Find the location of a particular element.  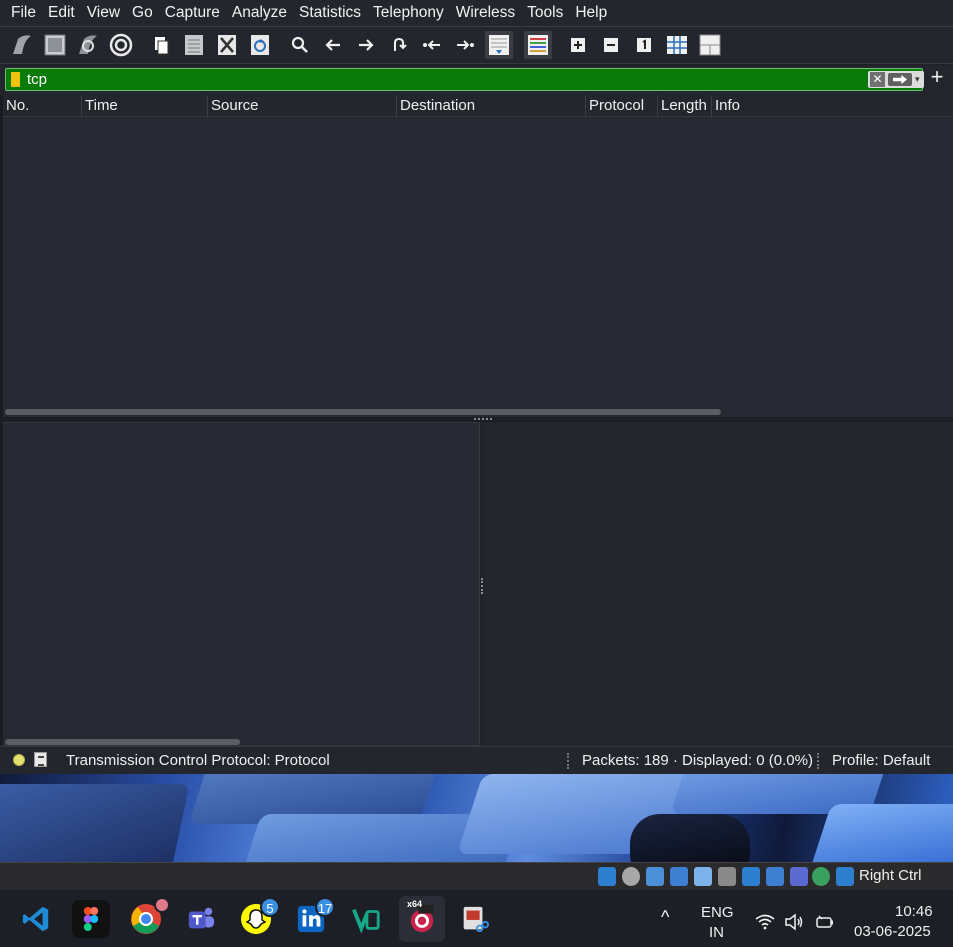

menu-statistics: Statistics is located at coordinates (331, 13).